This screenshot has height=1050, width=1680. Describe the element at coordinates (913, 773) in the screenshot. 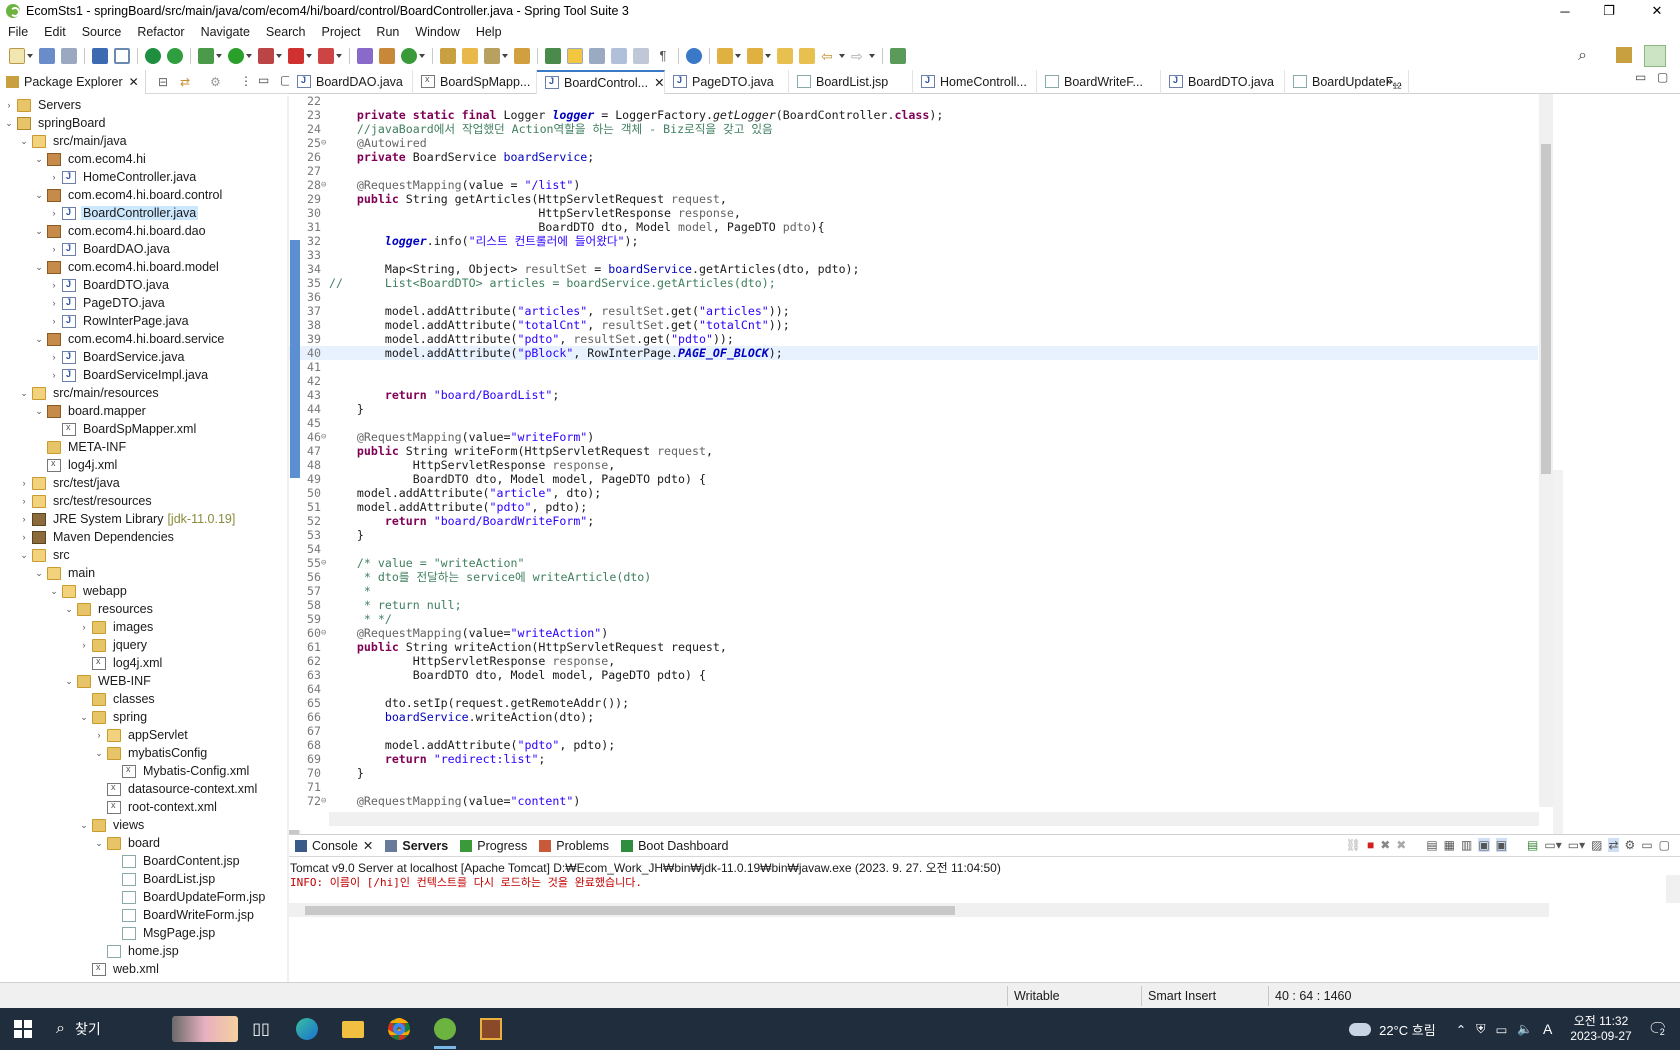

I see `code-line: 70 }` at that location.